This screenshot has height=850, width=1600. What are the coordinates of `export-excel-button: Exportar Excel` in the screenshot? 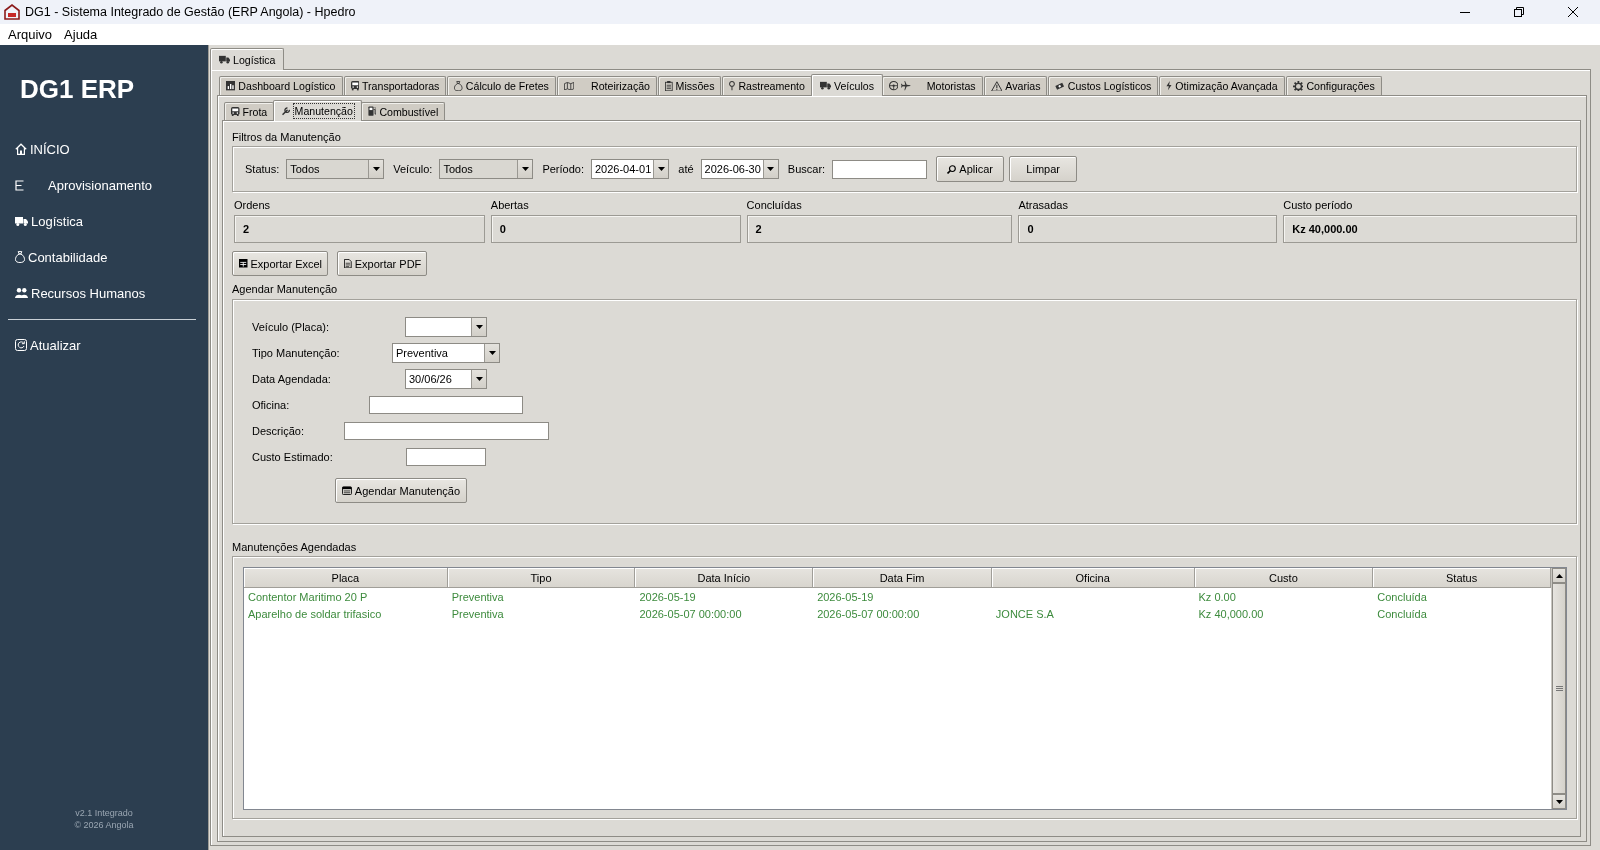 It's located at (280, 263).